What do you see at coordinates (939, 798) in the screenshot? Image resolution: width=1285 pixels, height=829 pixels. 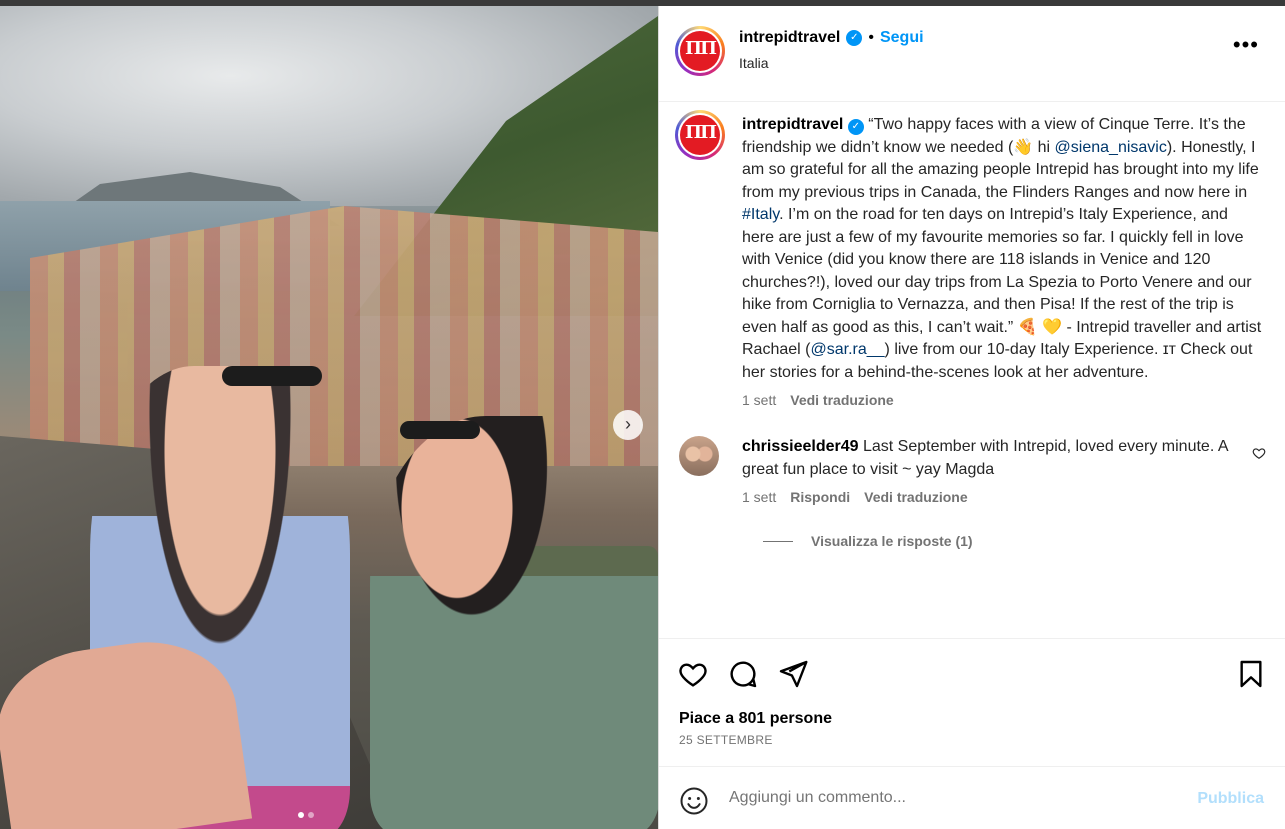 I see `comment-input` at bounding box center [939, 798].